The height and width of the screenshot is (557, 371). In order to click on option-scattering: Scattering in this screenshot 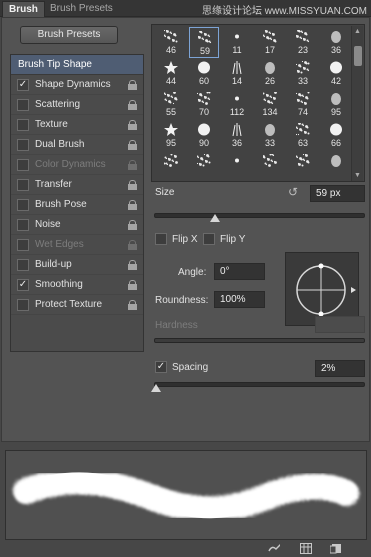, I will do `click(77, 105)`.